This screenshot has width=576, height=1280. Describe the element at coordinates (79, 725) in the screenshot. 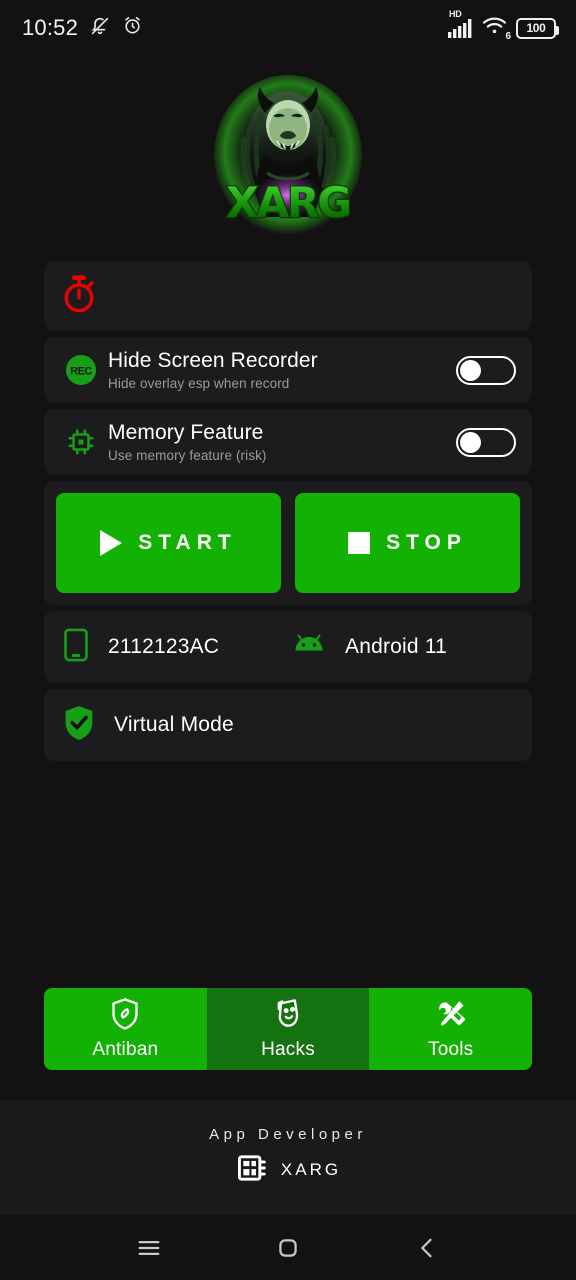

I see `shield-check-icon` at that location.